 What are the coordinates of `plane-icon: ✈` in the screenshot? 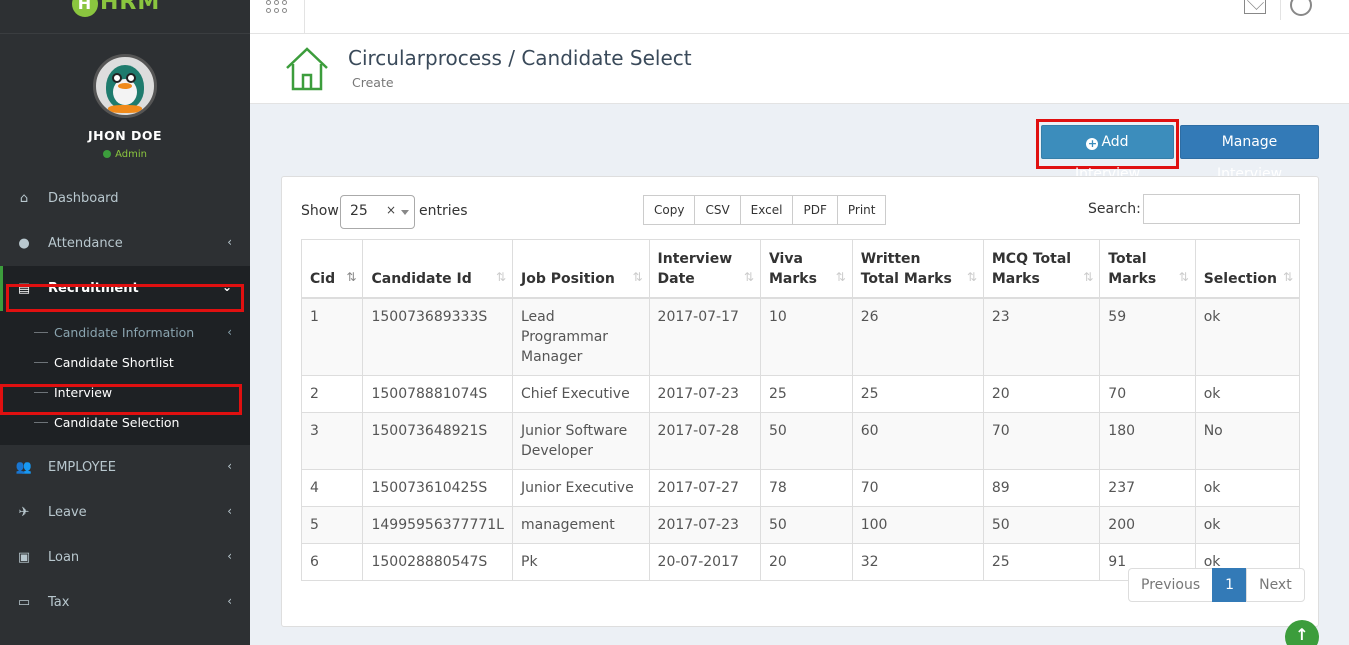 It's located at (24, 512).